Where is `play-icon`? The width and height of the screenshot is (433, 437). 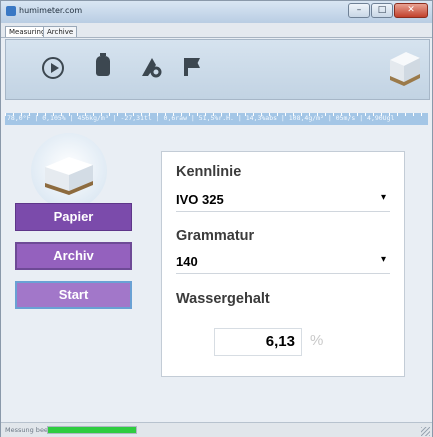 play-icon is located at coordinates (53, 68).